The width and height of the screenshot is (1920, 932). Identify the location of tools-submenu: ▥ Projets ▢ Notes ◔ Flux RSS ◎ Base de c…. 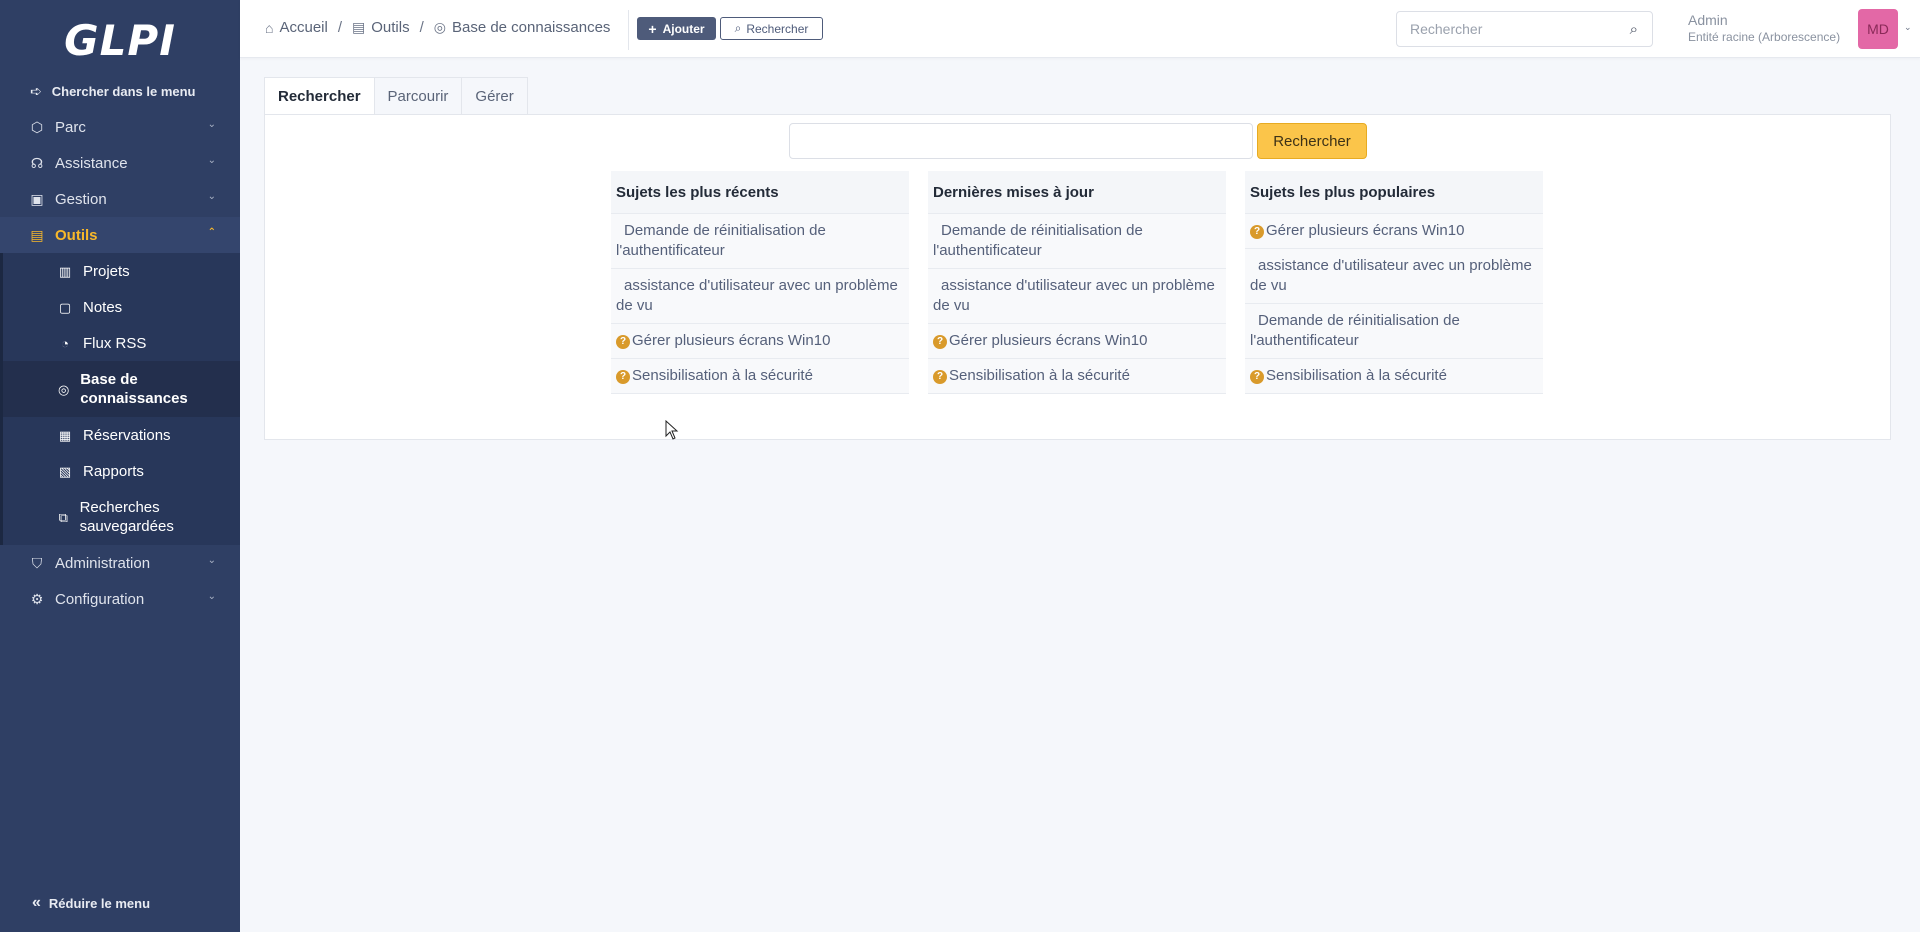
(120, 399).